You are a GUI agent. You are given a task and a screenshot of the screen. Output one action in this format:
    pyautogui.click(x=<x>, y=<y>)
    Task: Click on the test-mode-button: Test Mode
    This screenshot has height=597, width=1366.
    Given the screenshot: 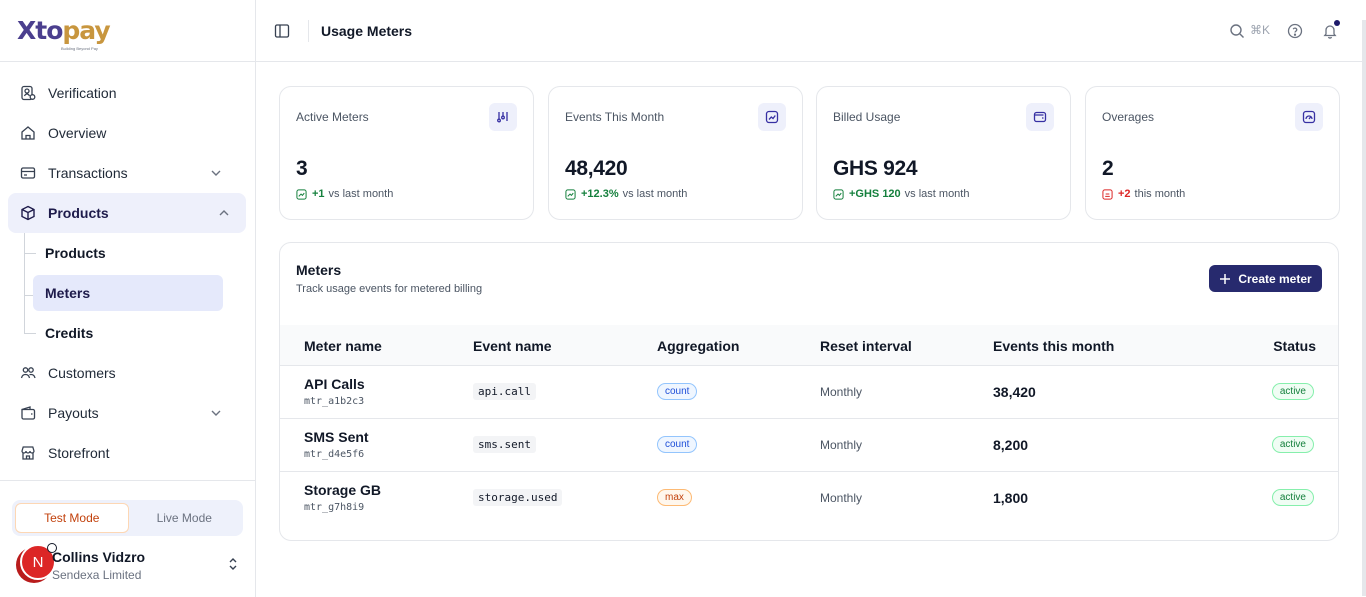 What is the action you would take?
    pyautogui.click(x=72, y=518)
    